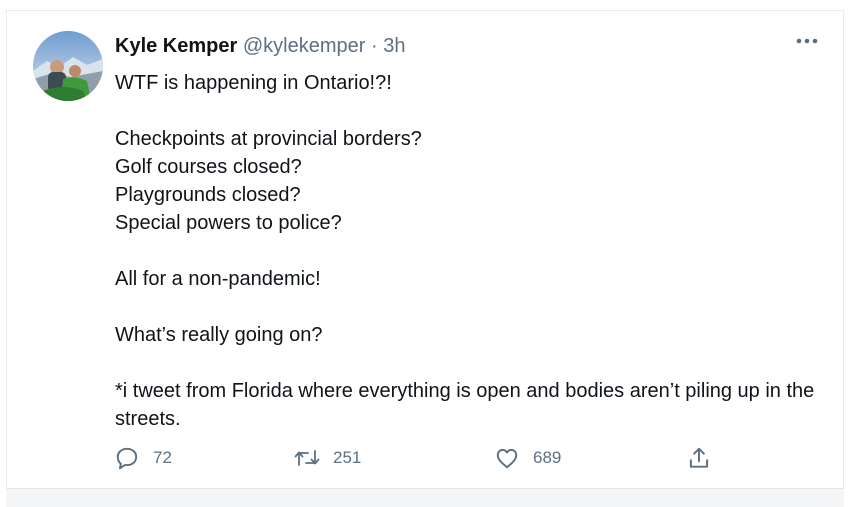 The image size is (854, 507). What do you see at coordinates (347, 457) in the screenshot?
I see `retweet-count: 251` at bounding box center [347, 457].